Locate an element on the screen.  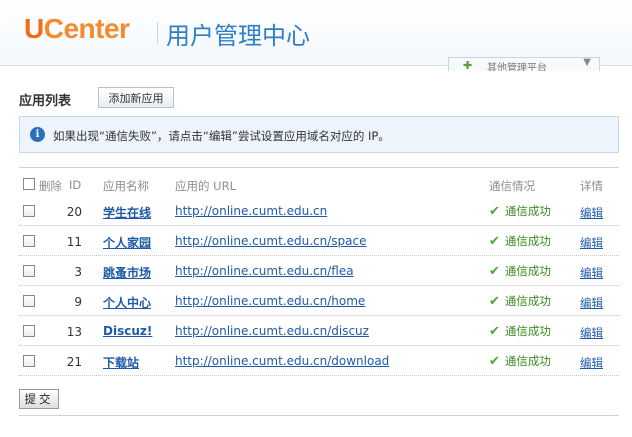
ucenter-logo: UCenter is located at coordinates (77, 28).